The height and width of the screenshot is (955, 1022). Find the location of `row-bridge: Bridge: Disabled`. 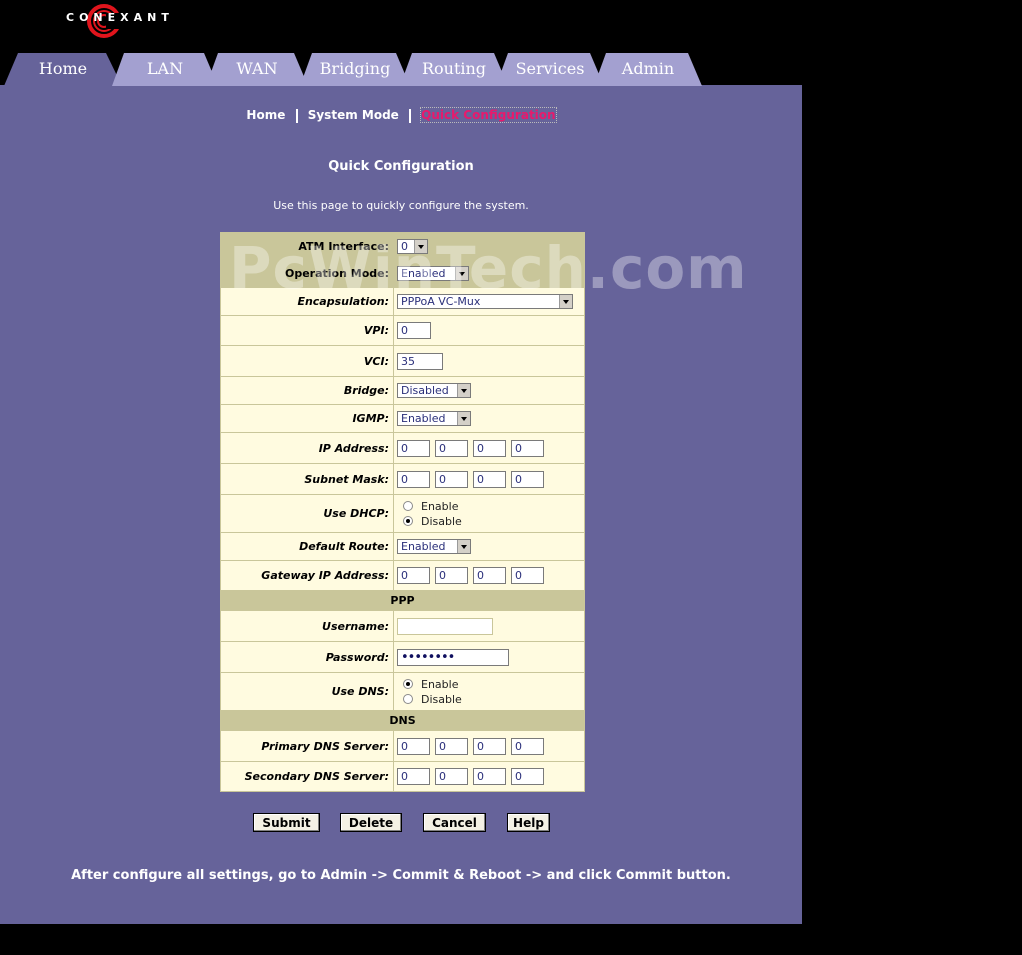

row-bridge: Bridge: Disabled is located at coordinates (402, 391).